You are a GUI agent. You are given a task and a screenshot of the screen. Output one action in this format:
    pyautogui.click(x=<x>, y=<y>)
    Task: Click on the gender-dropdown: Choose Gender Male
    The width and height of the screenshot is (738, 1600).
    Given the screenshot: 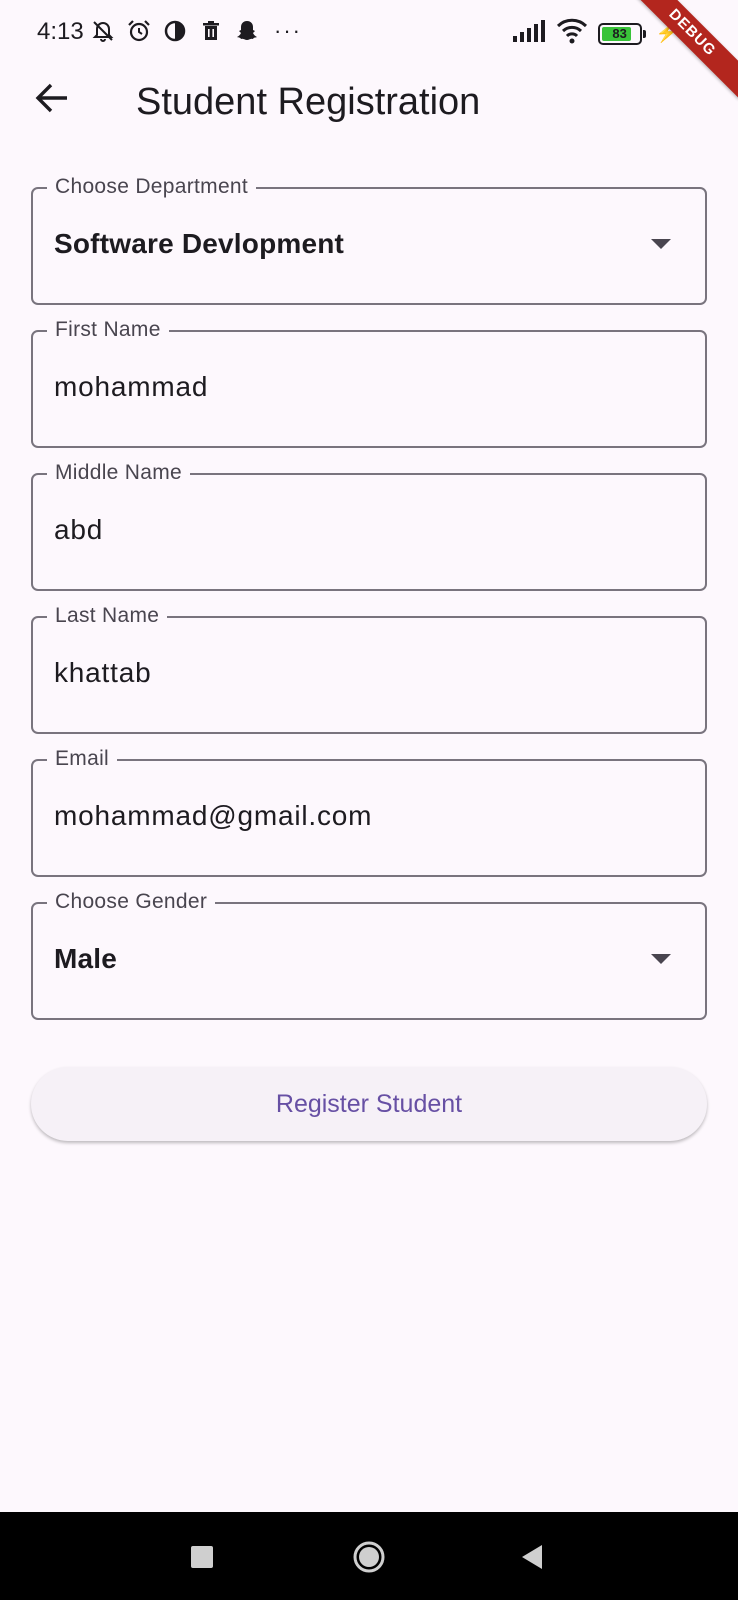 What is the action you would take?
    pyautogui.click(x=369, y=954)
    